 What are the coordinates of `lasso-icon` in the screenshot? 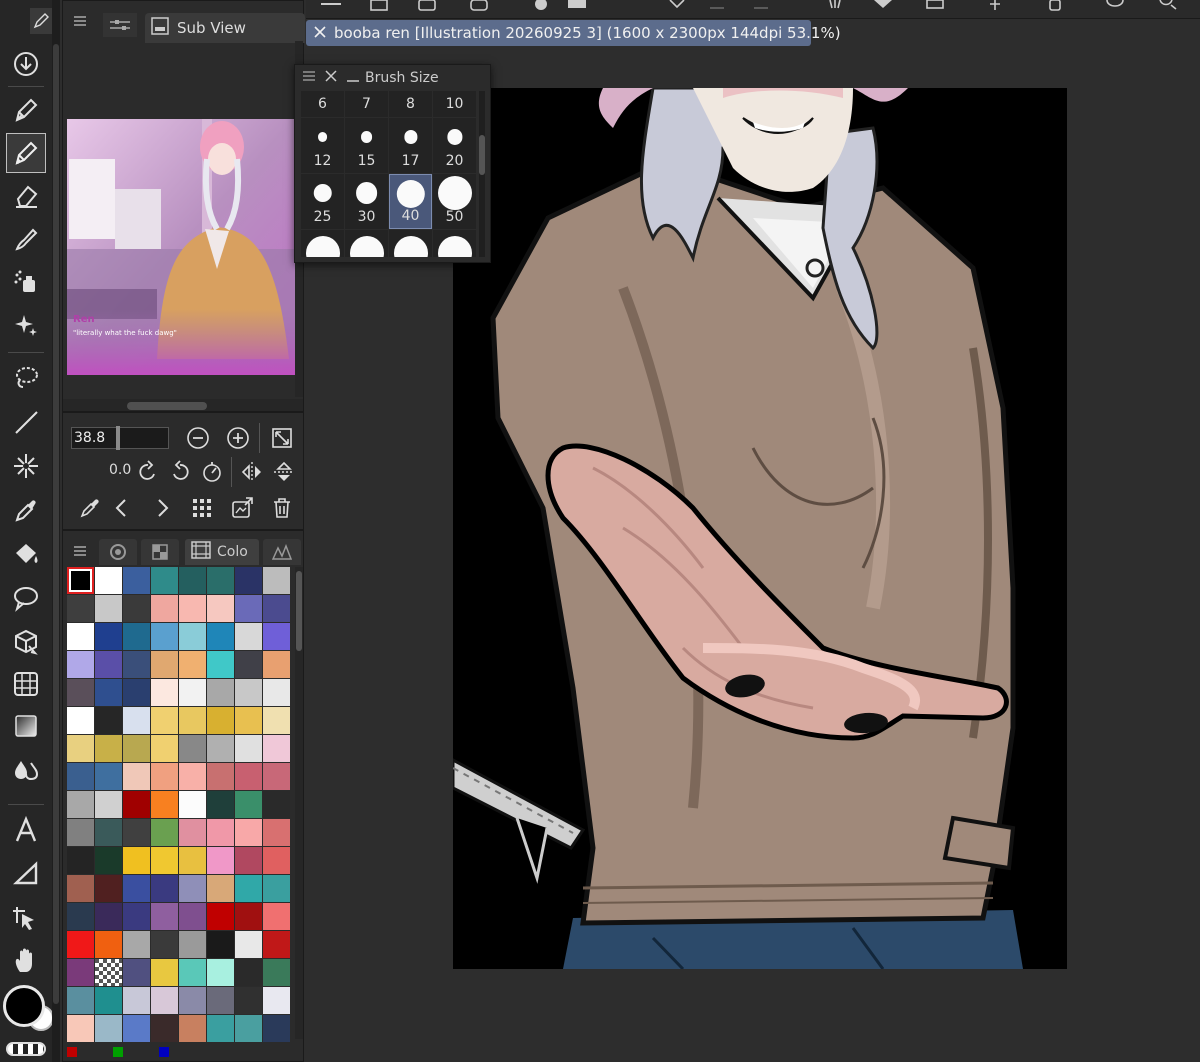 It's located at (26, 378).